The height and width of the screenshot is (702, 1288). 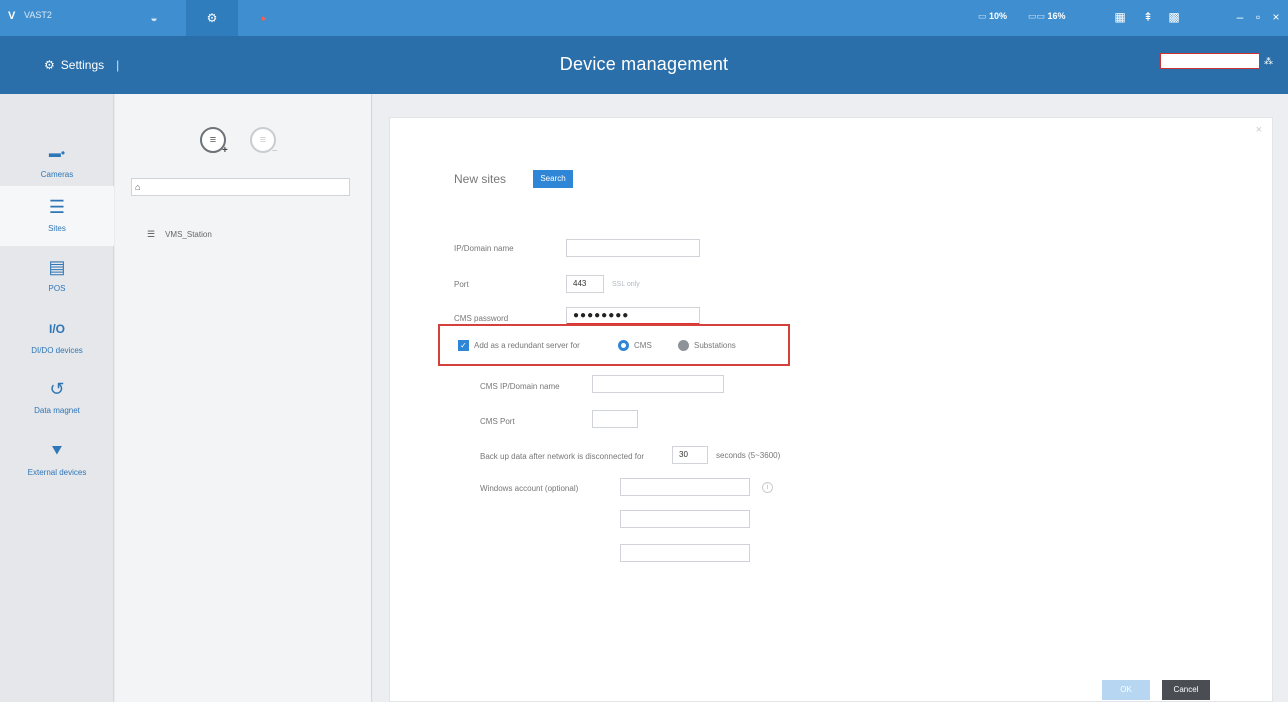 I want to click on restore-button: ▫, so click(x=1258, y=17).